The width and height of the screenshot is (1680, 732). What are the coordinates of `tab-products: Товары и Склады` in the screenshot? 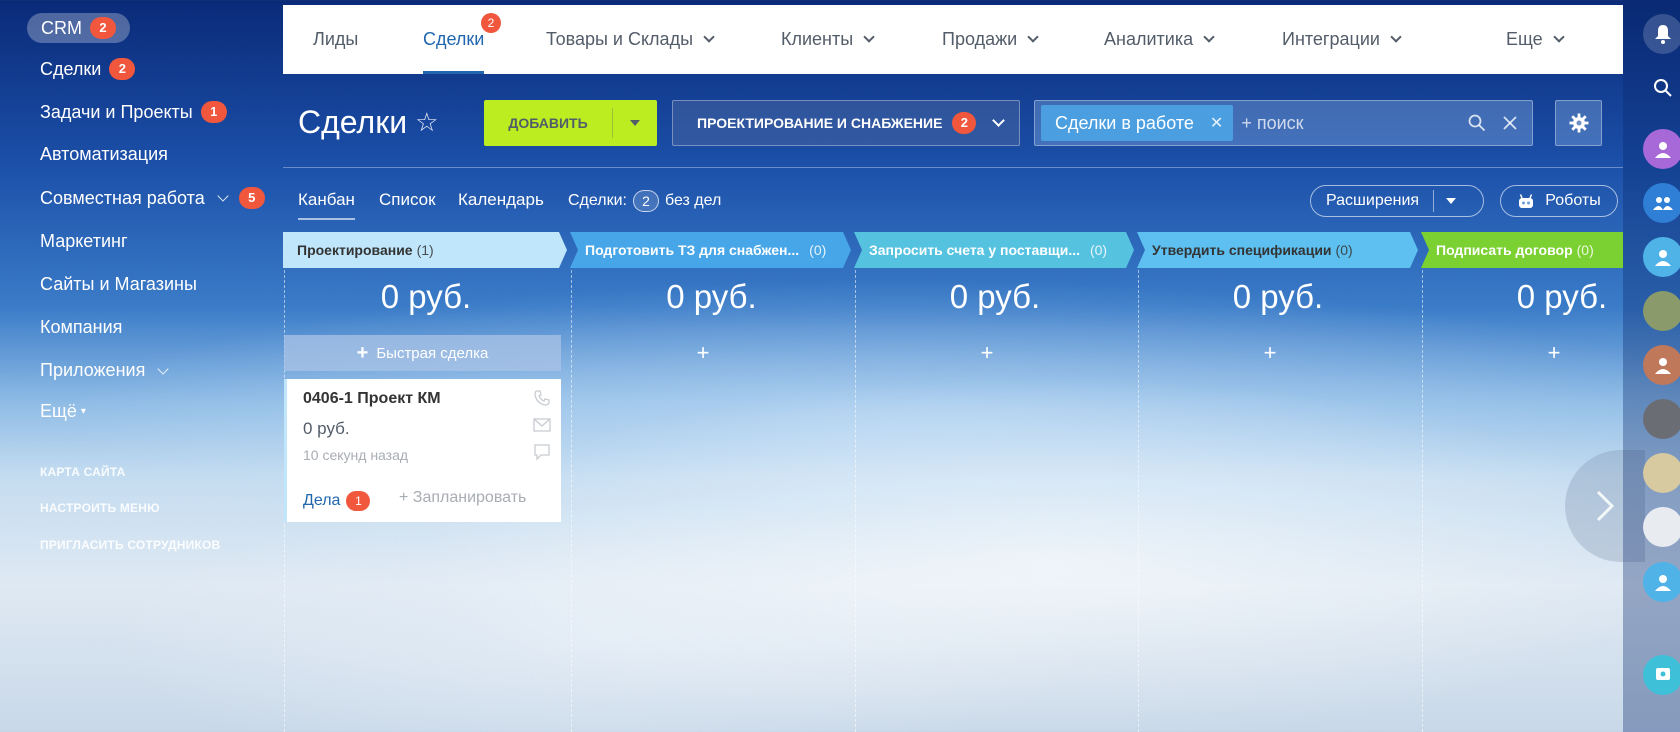 It's located at (630, 39).